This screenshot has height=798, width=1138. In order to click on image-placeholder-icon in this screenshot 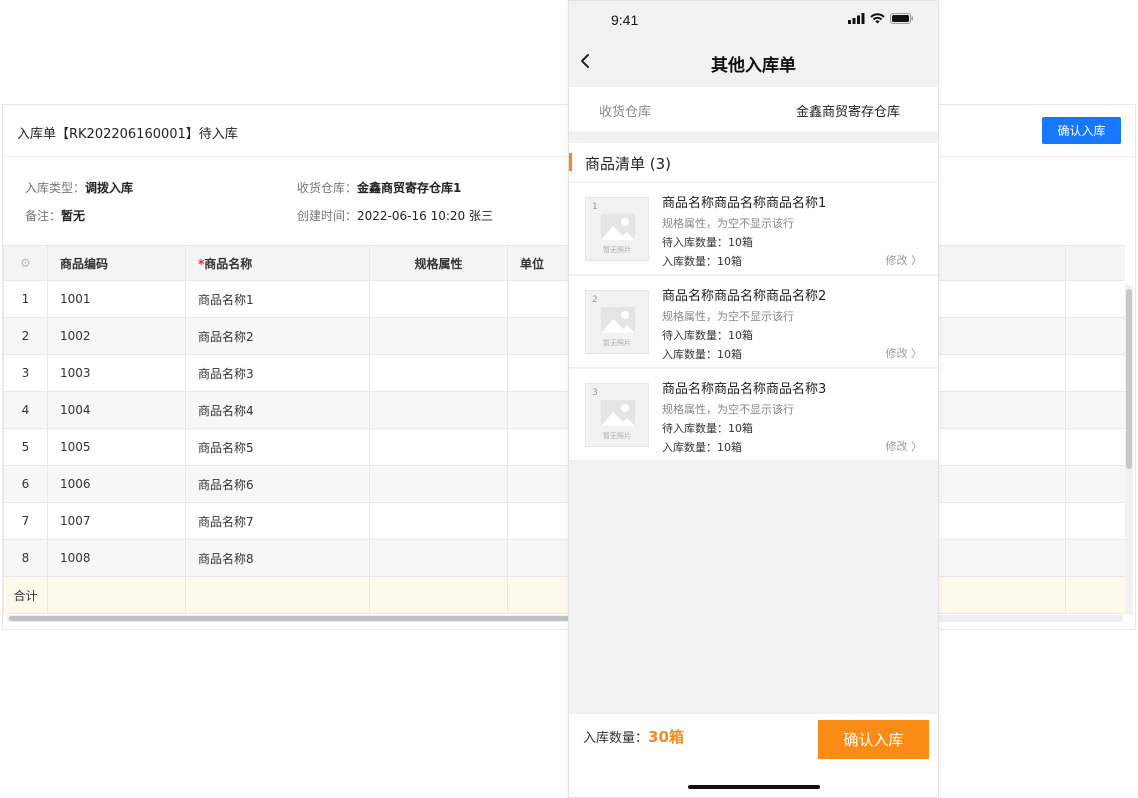, I will do `click(618, 227)`.